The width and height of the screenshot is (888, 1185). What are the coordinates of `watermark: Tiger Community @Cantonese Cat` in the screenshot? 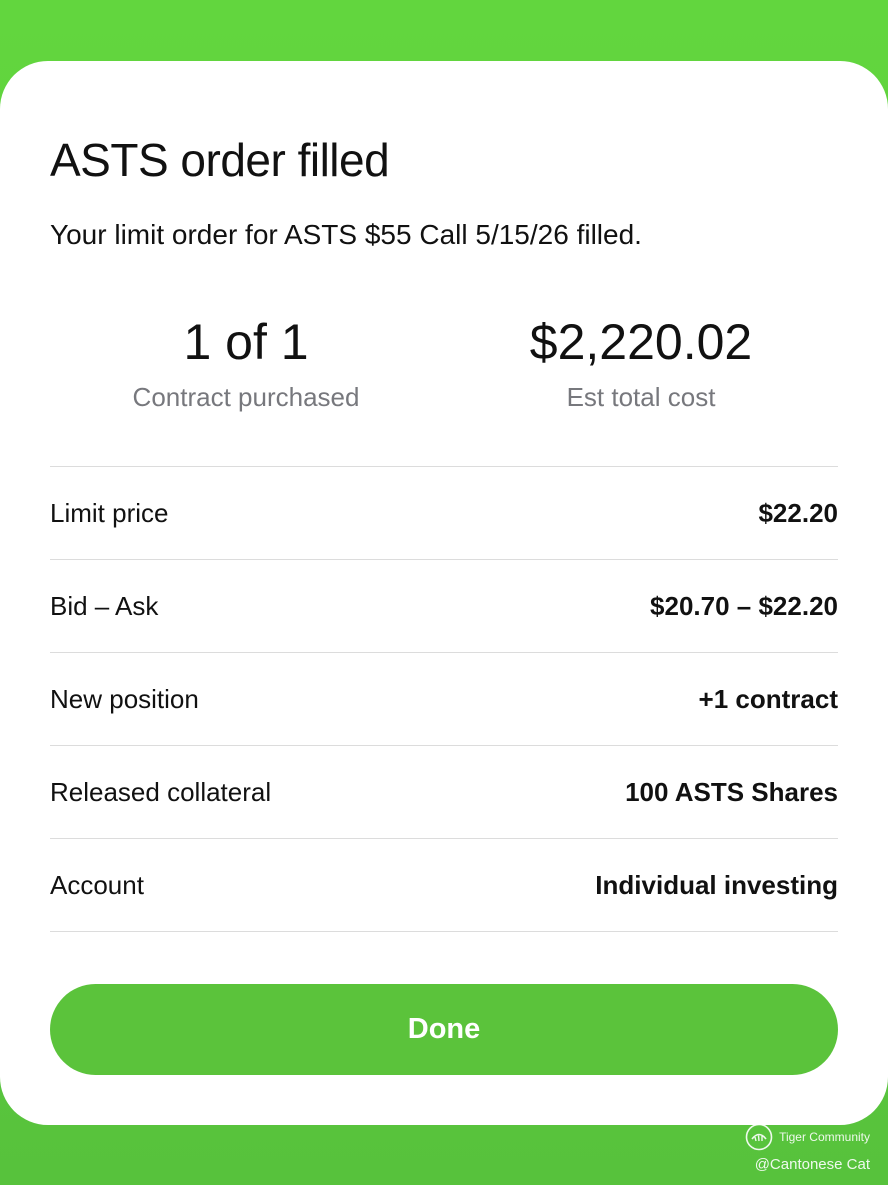 It's located at (807, 1149).